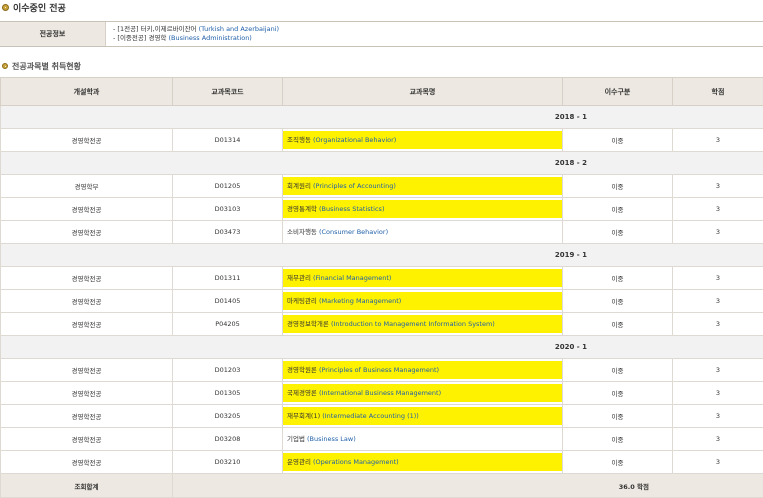  What do you see at coordinates (422, 462) in the screenshot?
I see `course-name-highlight: 운영관리 (Operations Management)` at bounding box center [422, 462].